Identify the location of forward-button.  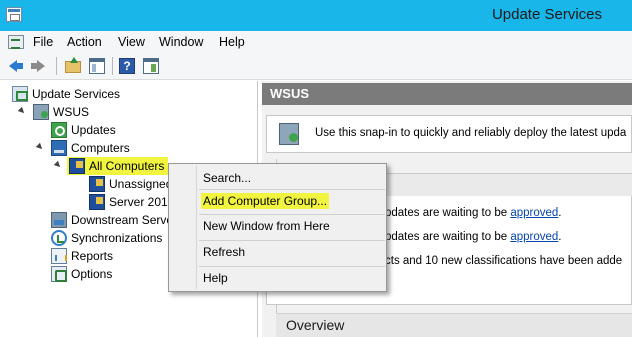
(38, 66).